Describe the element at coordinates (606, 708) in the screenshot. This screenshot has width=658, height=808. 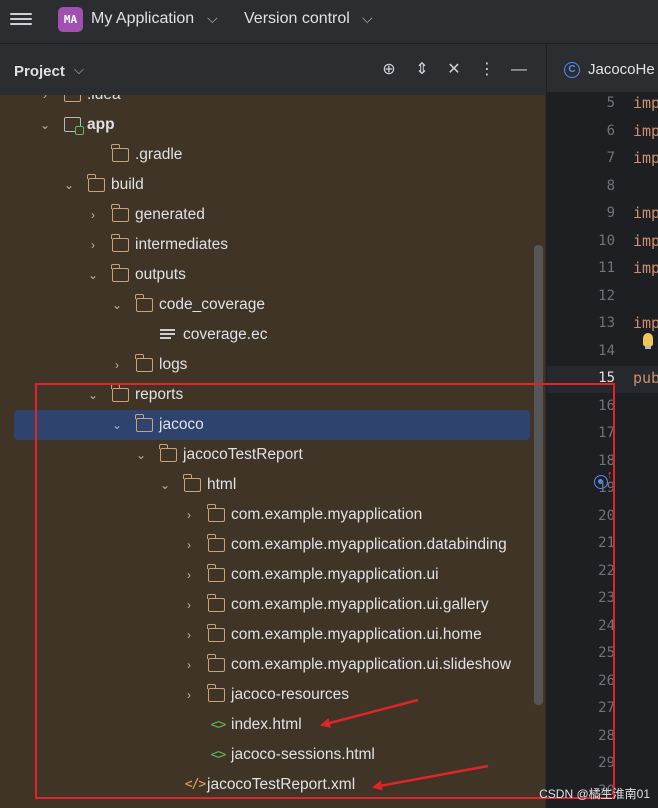
I see `line-number: 27` at that location.